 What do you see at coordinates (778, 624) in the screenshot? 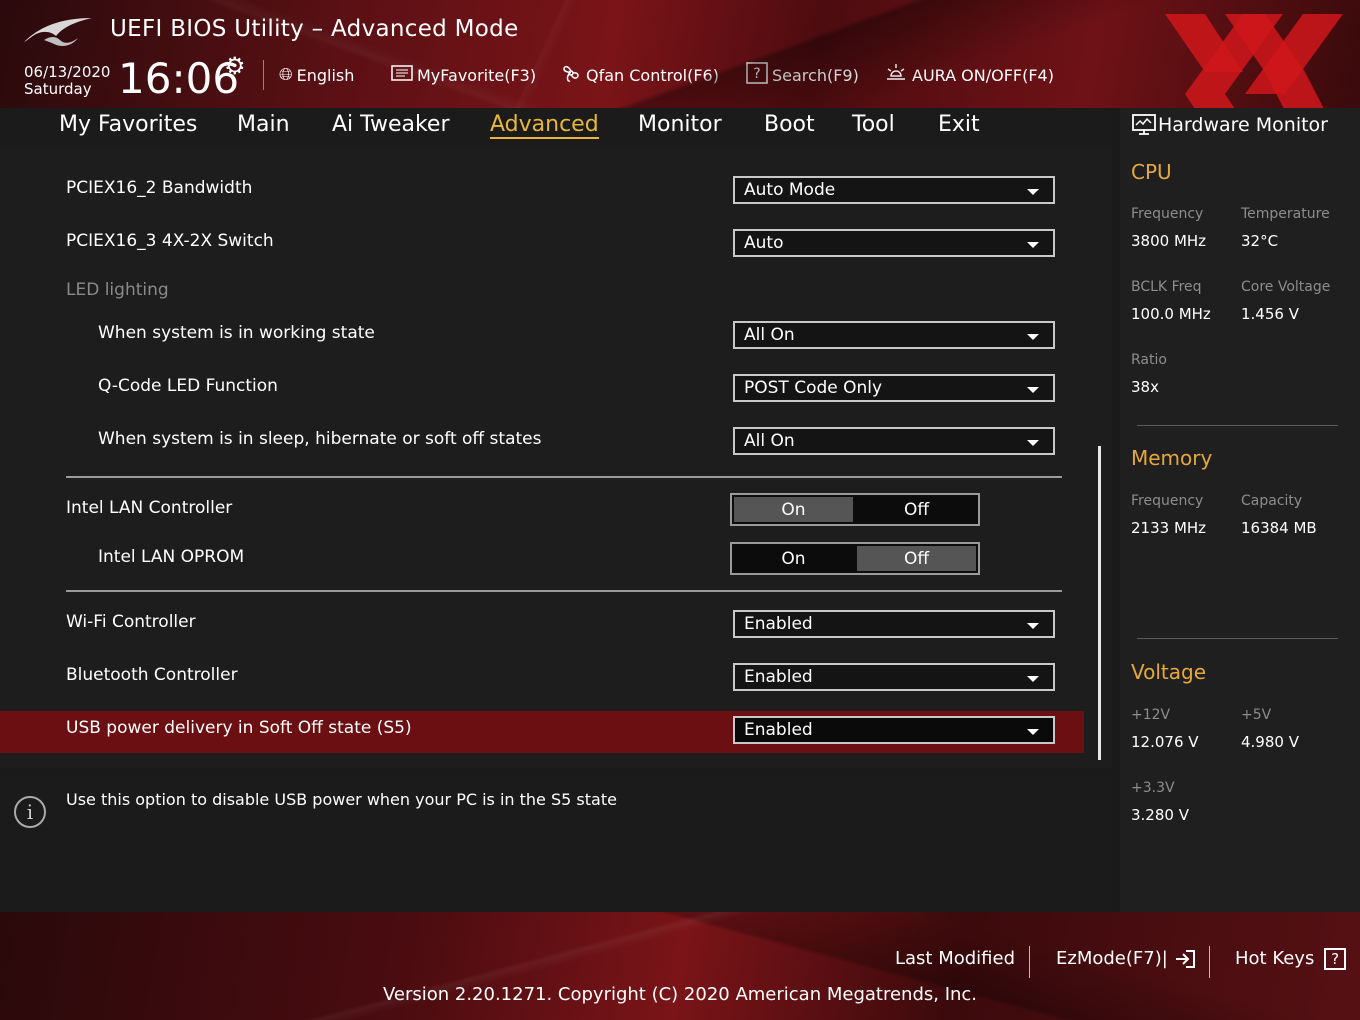
I see `wifi-controller-value: Enabled` at bounding box center [778, 624].